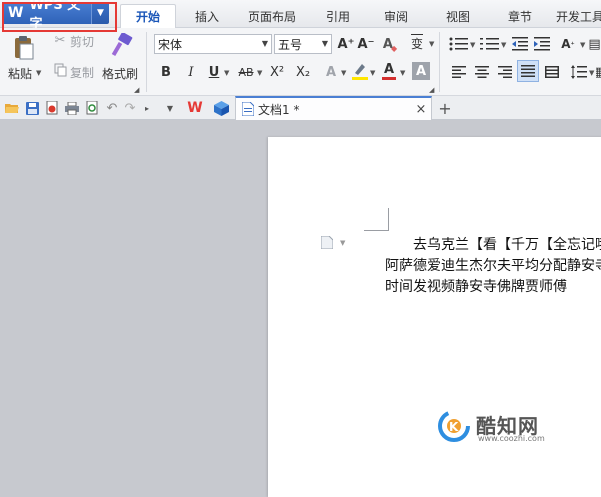  What do you see at coordinates (20, 73) in the screenshot?
I see `paste-button: 粘贴` at bounding box center [20, 73].